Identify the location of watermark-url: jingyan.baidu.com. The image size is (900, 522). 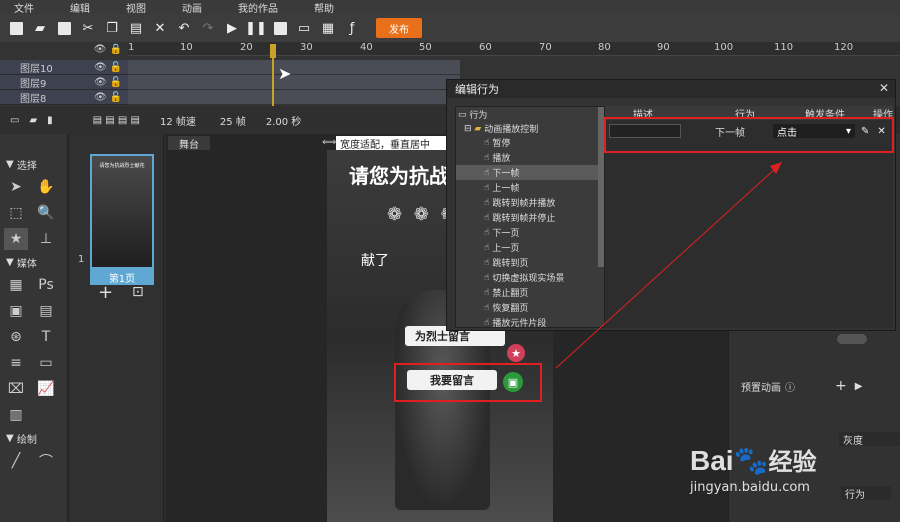
(750, 487).